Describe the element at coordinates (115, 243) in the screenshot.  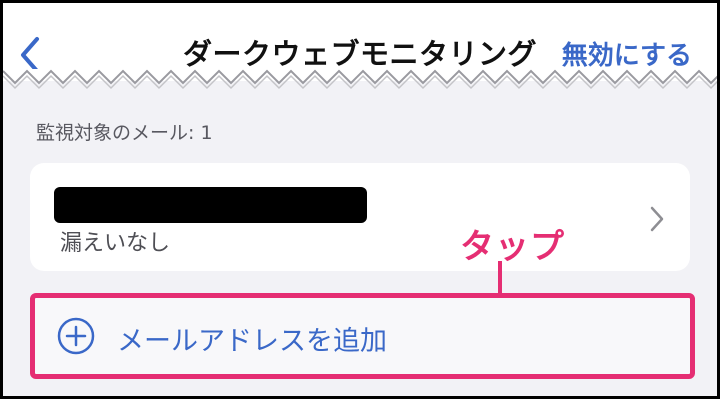
I see `leak-status-text: 漏えいなし` at that location.